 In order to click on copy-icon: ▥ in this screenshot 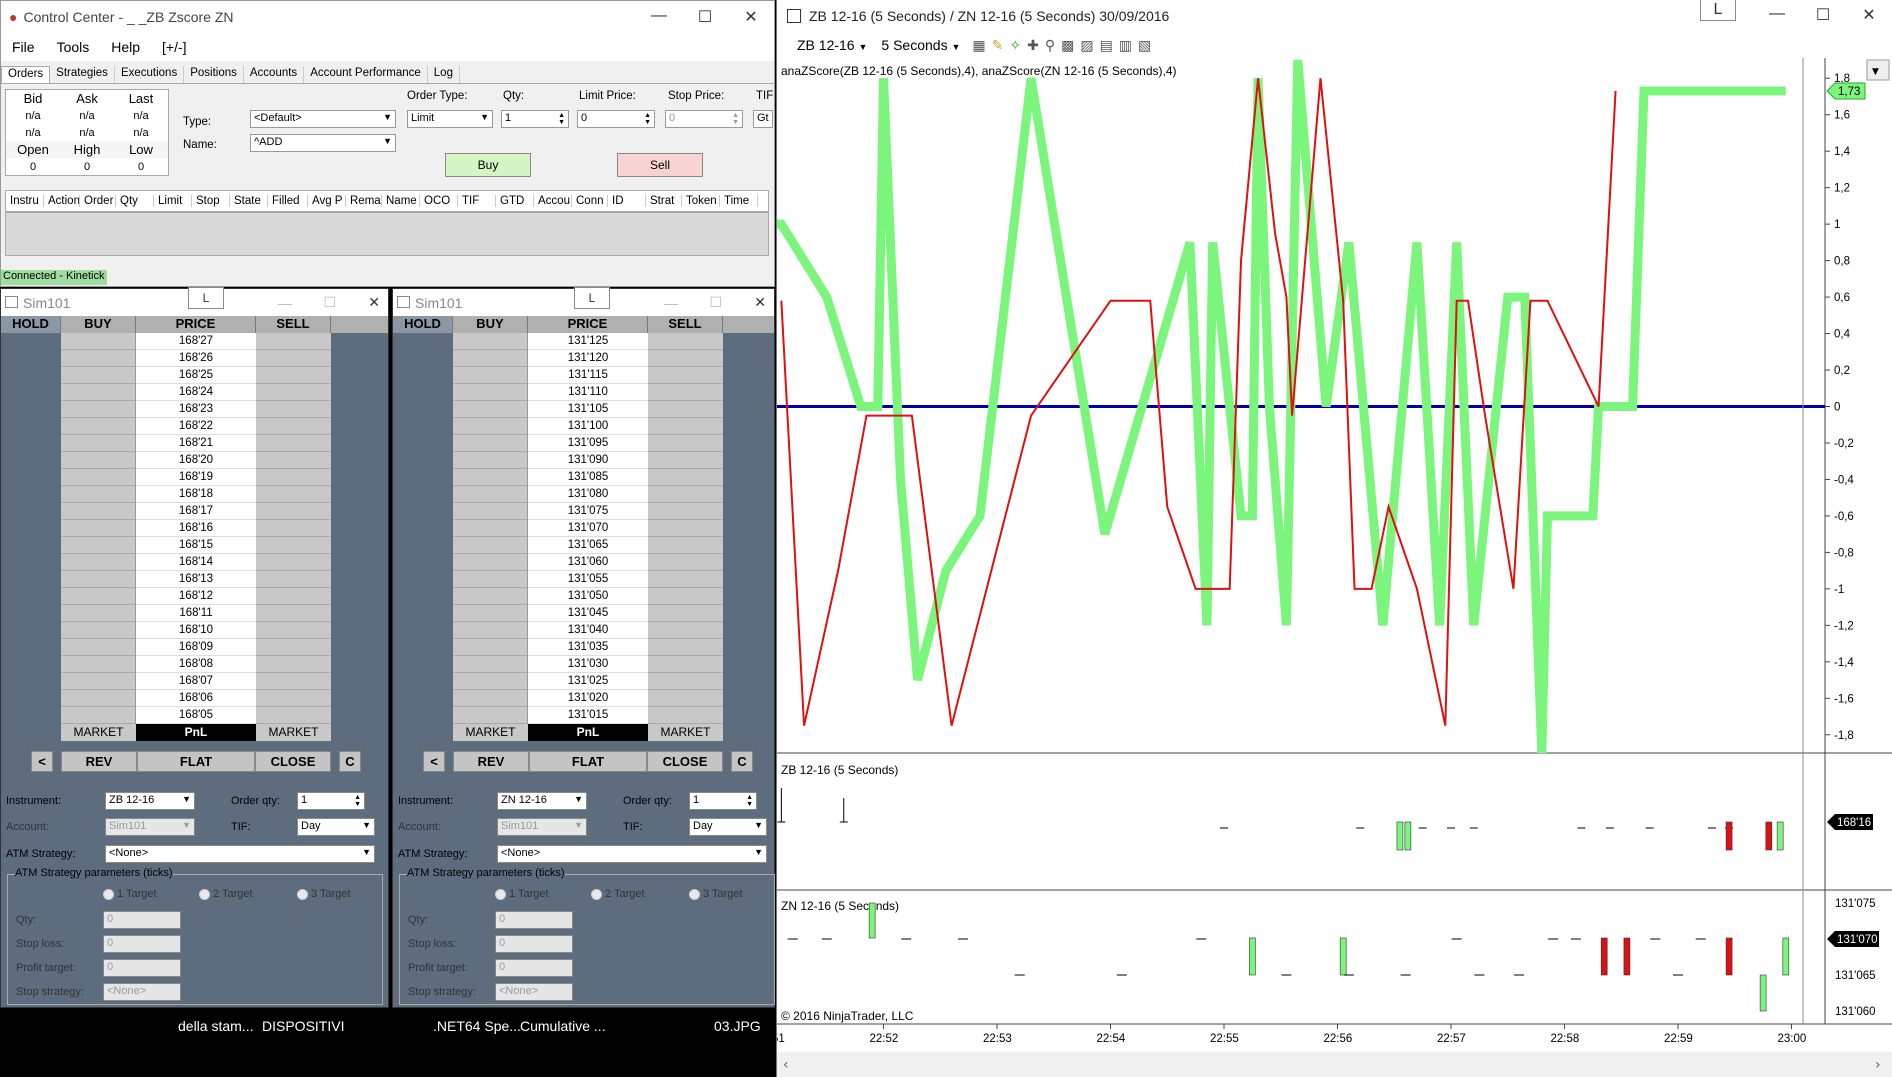, I will do `click(1128, 45)`.